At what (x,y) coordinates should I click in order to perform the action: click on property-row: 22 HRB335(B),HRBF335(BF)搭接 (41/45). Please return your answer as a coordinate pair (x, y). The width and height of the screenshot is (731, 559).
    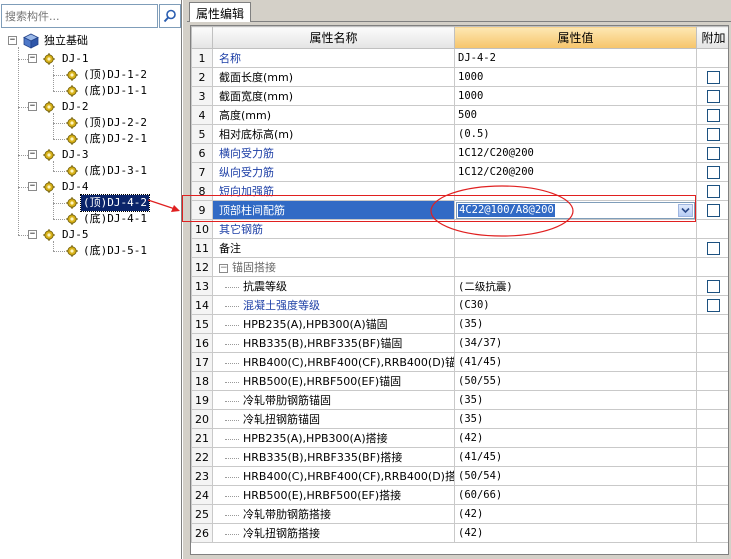
    Looking at the image, I should click on (459, 457).